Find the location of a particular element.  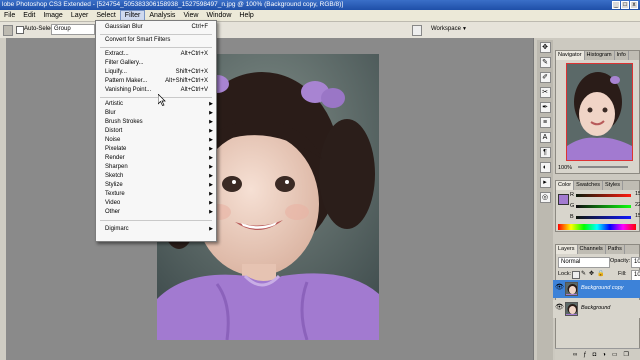

menu-help: Help is located at coordinates (246, 15).